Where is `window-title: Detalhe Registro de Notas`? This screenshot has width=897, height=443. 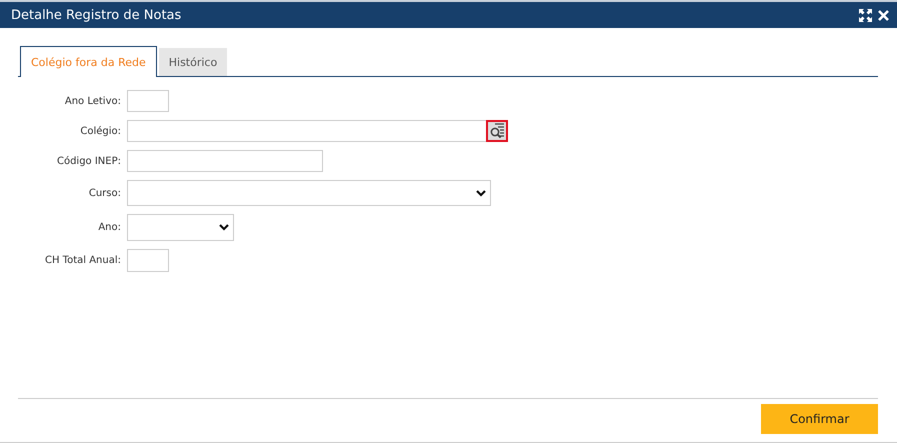
window-title: Detalhe Registro de Notas is located at coordinates (96, 15).